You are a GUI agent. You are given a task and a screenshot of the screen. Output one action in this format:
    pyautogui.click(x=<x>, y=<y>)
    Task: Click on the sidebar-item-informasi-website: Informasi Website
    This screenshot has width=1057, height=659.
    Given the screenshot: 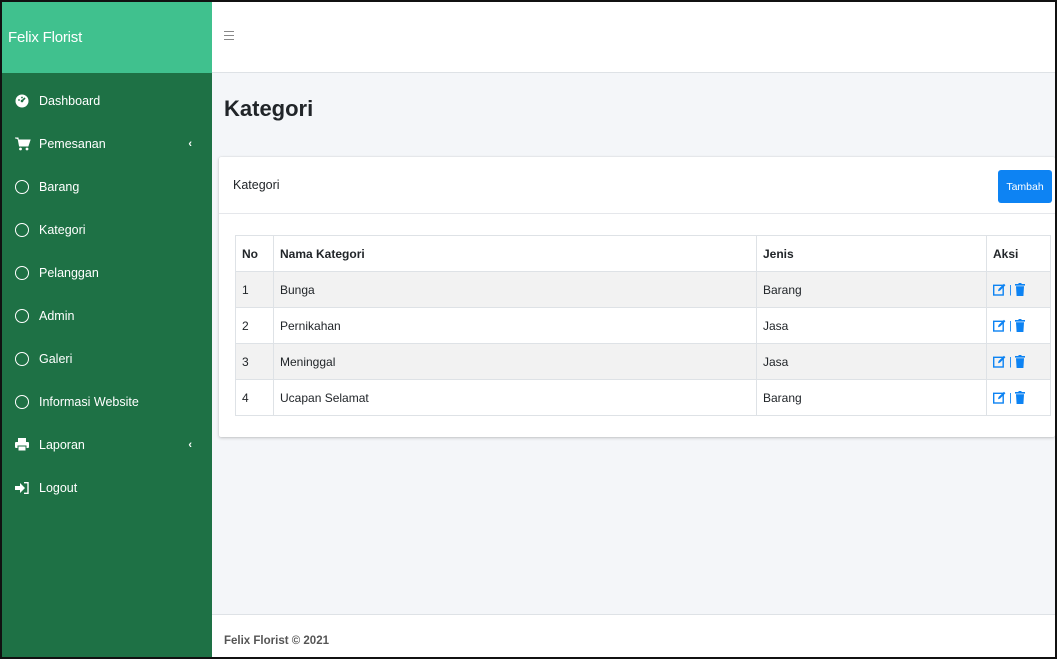 What is the action you would take?
    pyautogui.click(x=107, y=401)
    